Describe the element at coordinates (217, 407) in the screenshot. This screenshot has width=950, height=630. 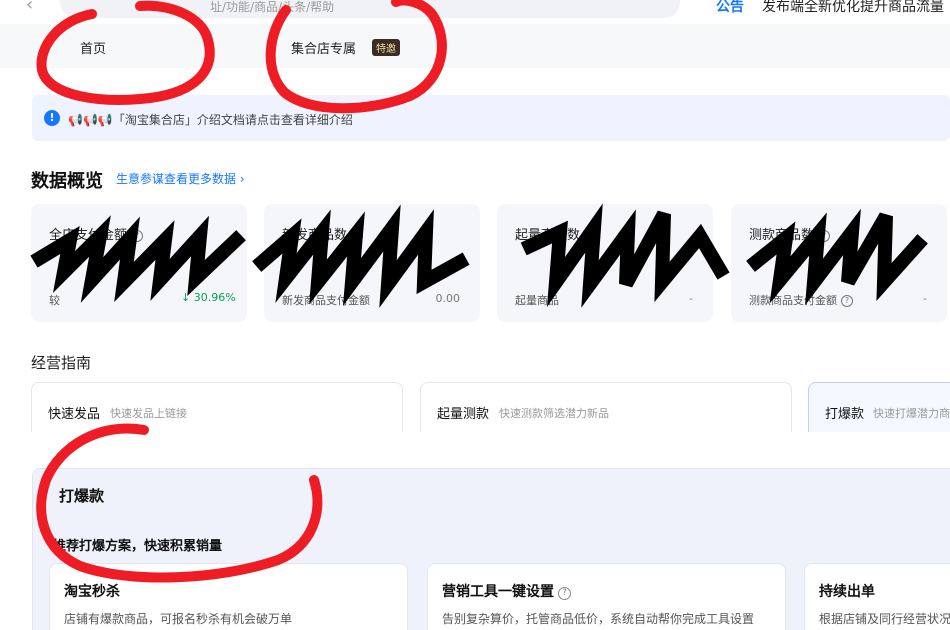
I see `guide-card-quick-publish: 快速发品 快速发品上链接` at that location.